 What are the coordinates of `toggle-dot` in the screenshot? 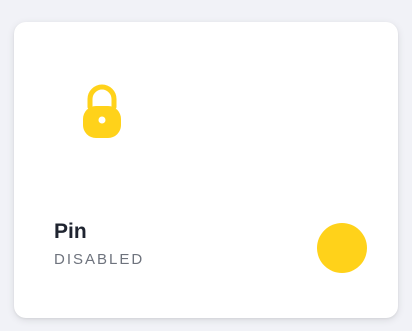 It's located at (342, 248).